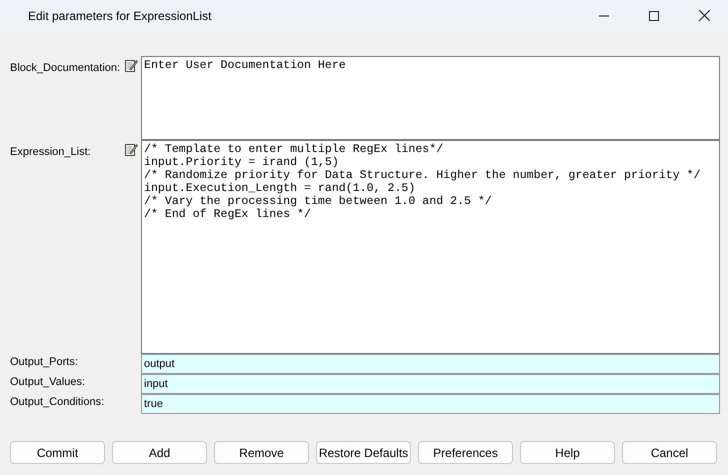  What do you see at coordinates (669, 452) in the screenshot?
I see `dialog-button: Cancel` at bounding box center [669, 452].